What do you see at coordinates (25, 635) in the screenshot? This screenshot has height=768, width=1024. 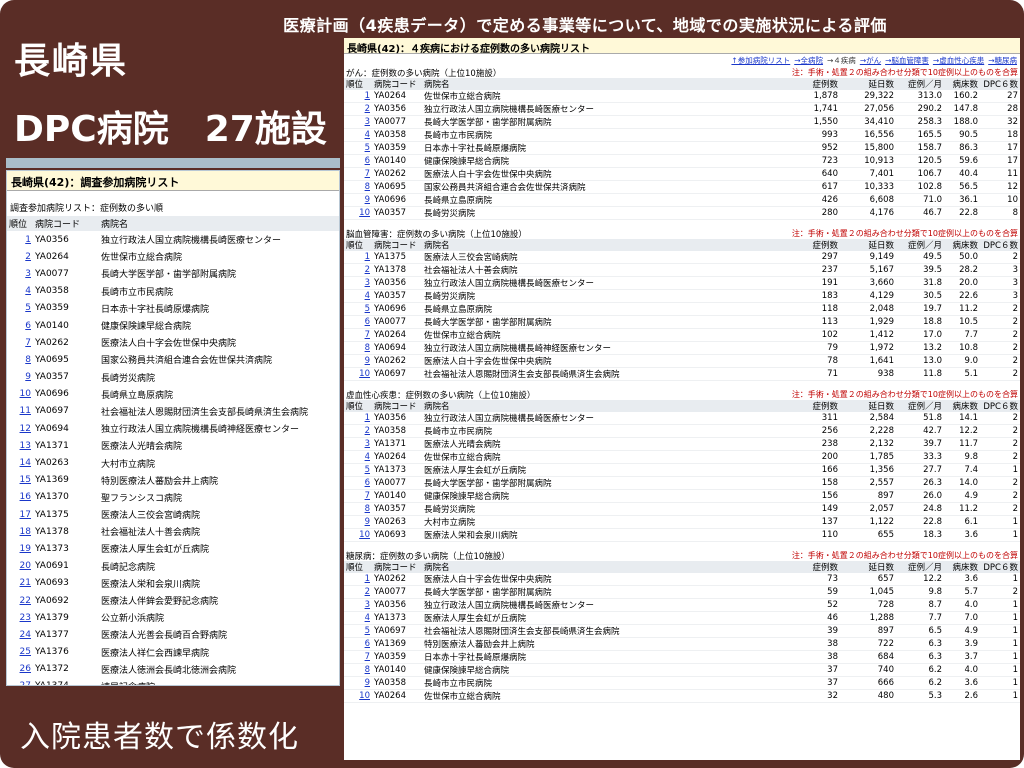 I see `rank-link: 24` at bounding box center [25, 635].